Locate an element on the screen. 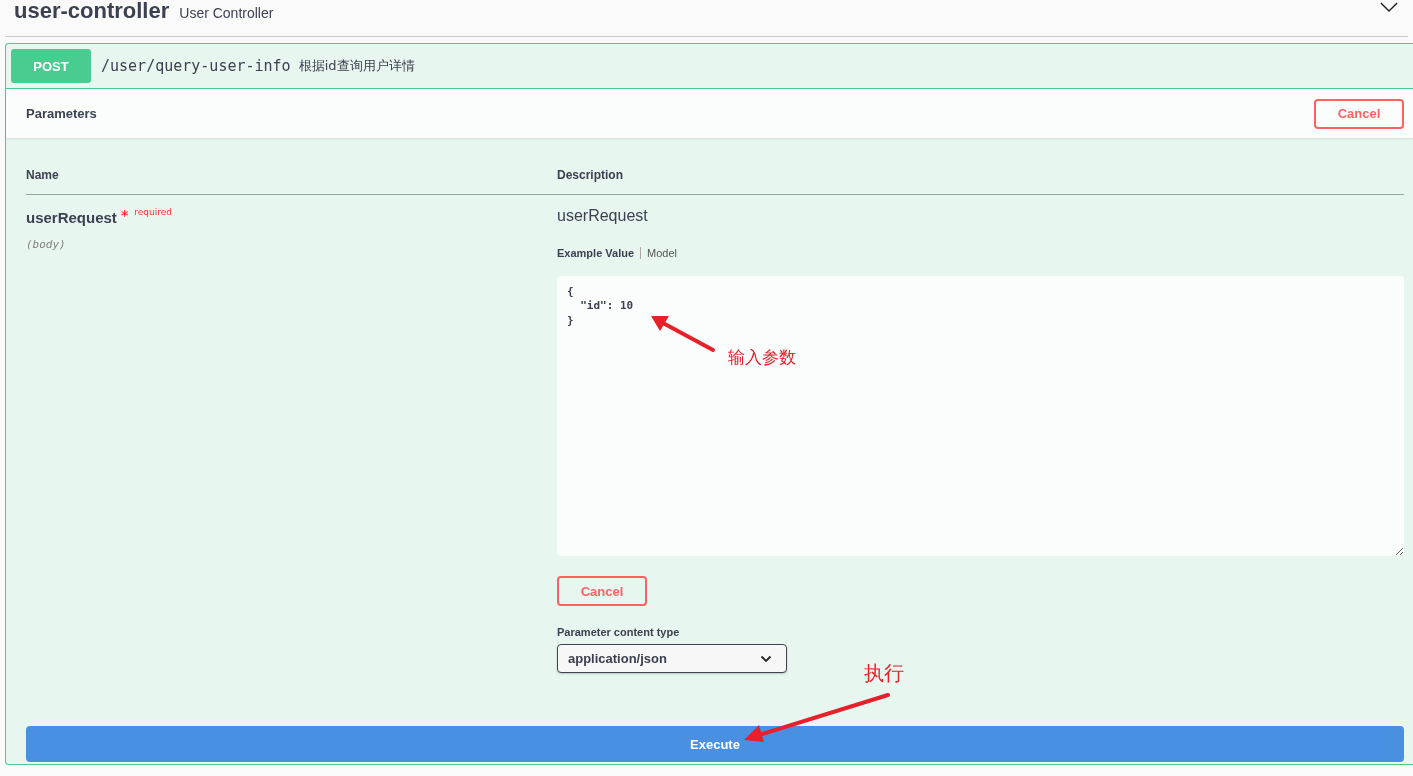 This screenshot has height=776, width=1413. content-type-dropdown: application/json is located at coordinates (672, 658).